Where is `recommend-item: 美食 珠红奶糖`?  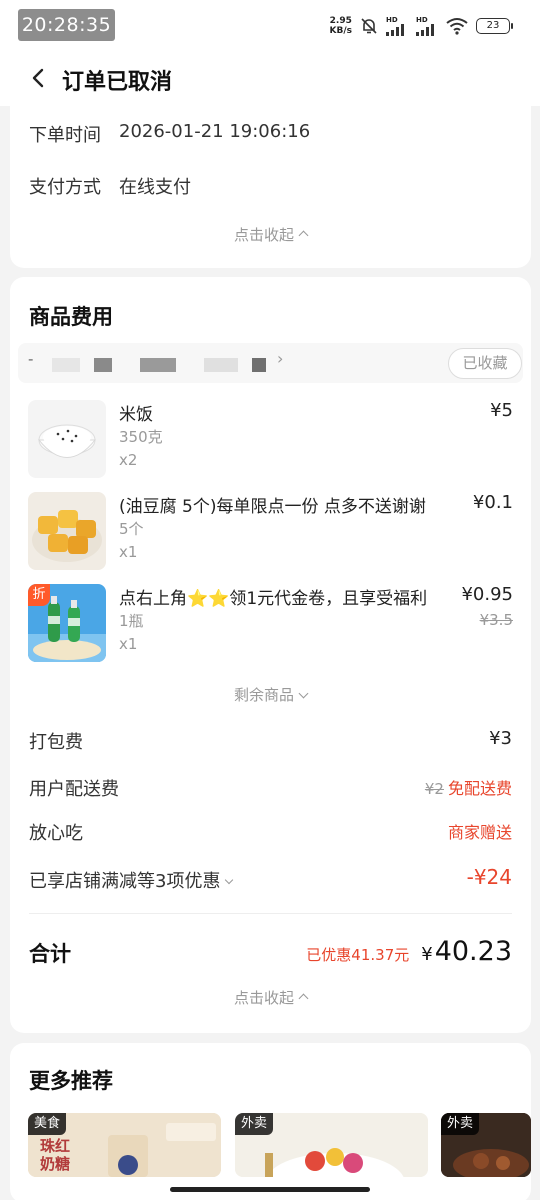
recommend-item: 美食 珠红奶糖 is located at coordinates (124, 1145).